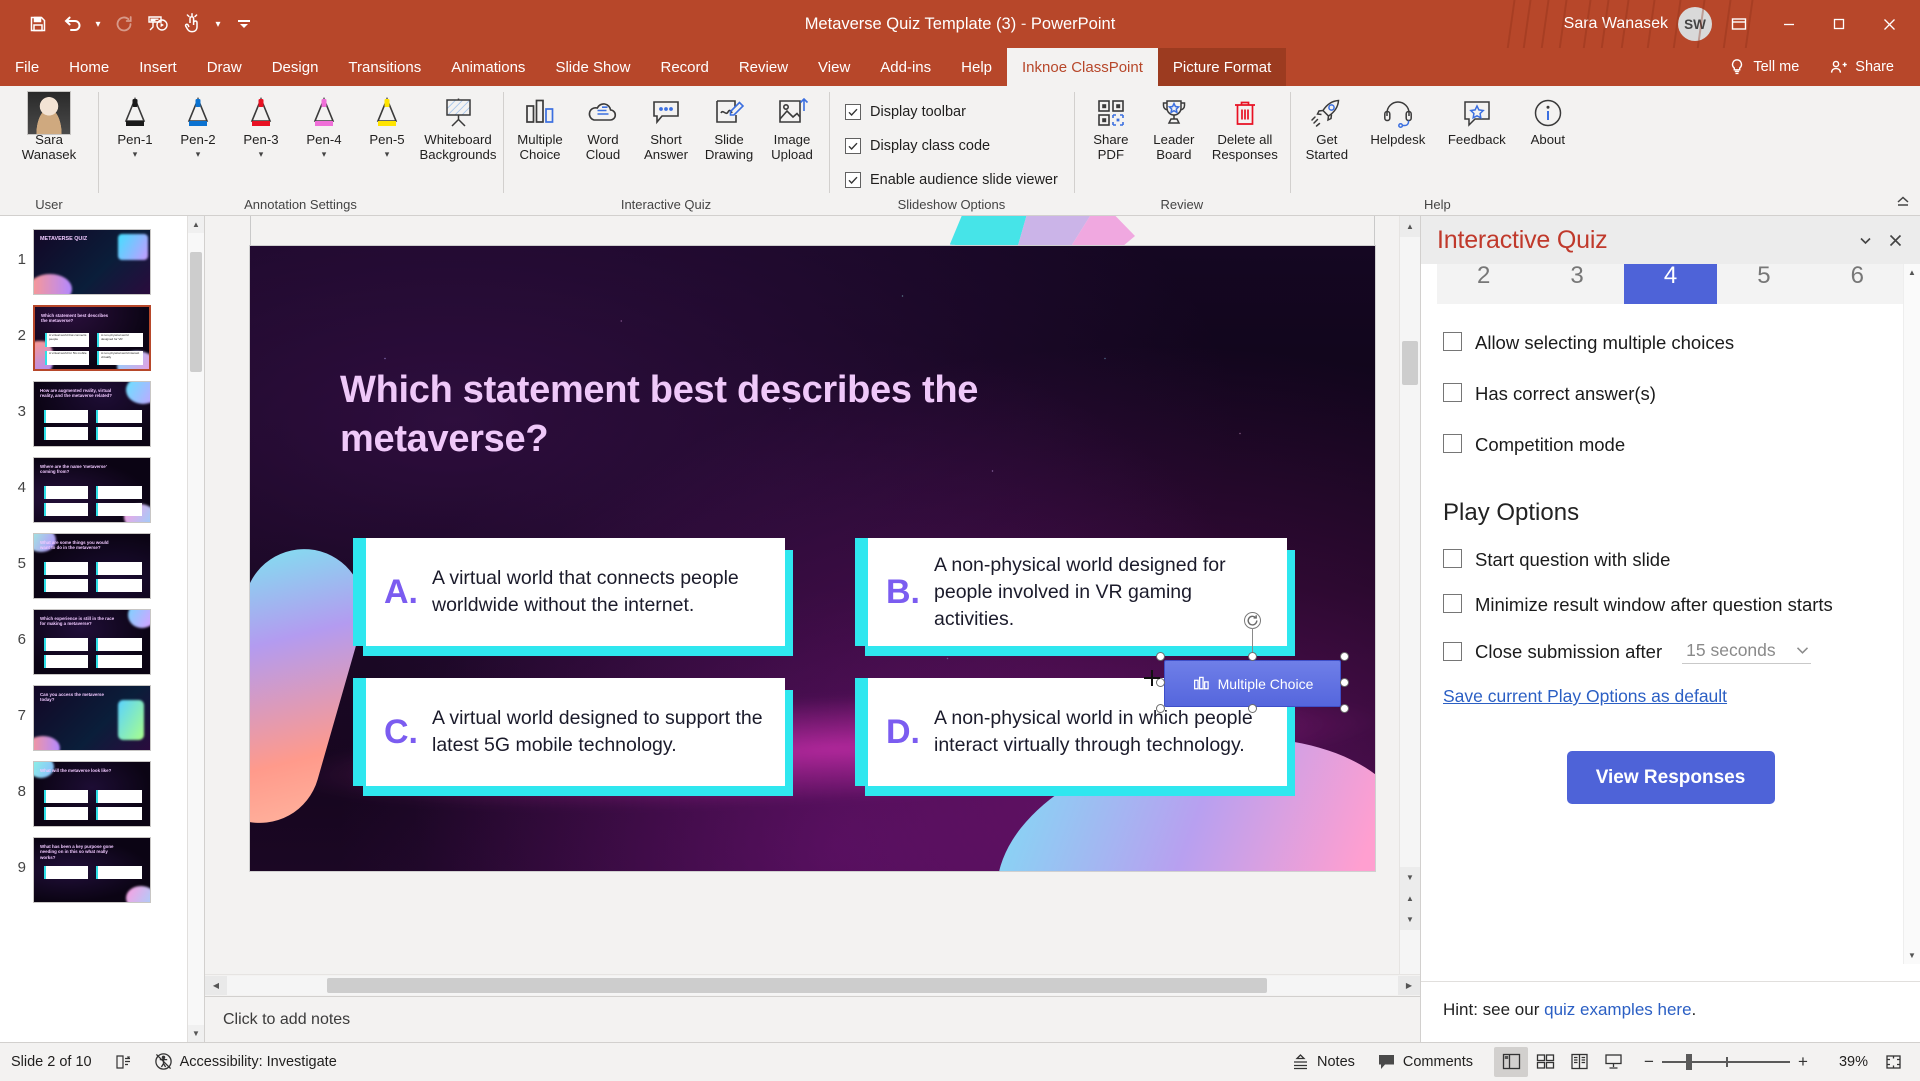  What do you see at coordinates (102, 718) in the screenshot?
I see `list-item: 7 Can you access the metaverse today?` at bounding box center [102, 718].